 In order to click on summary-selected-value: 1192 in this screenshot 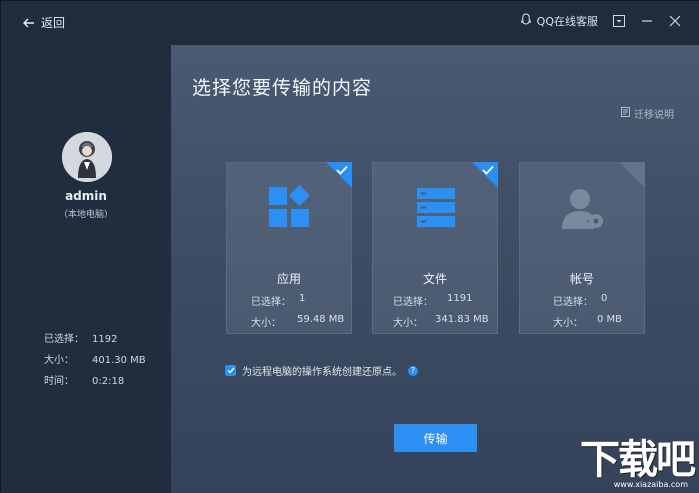, I will do `click(105, 339)`.